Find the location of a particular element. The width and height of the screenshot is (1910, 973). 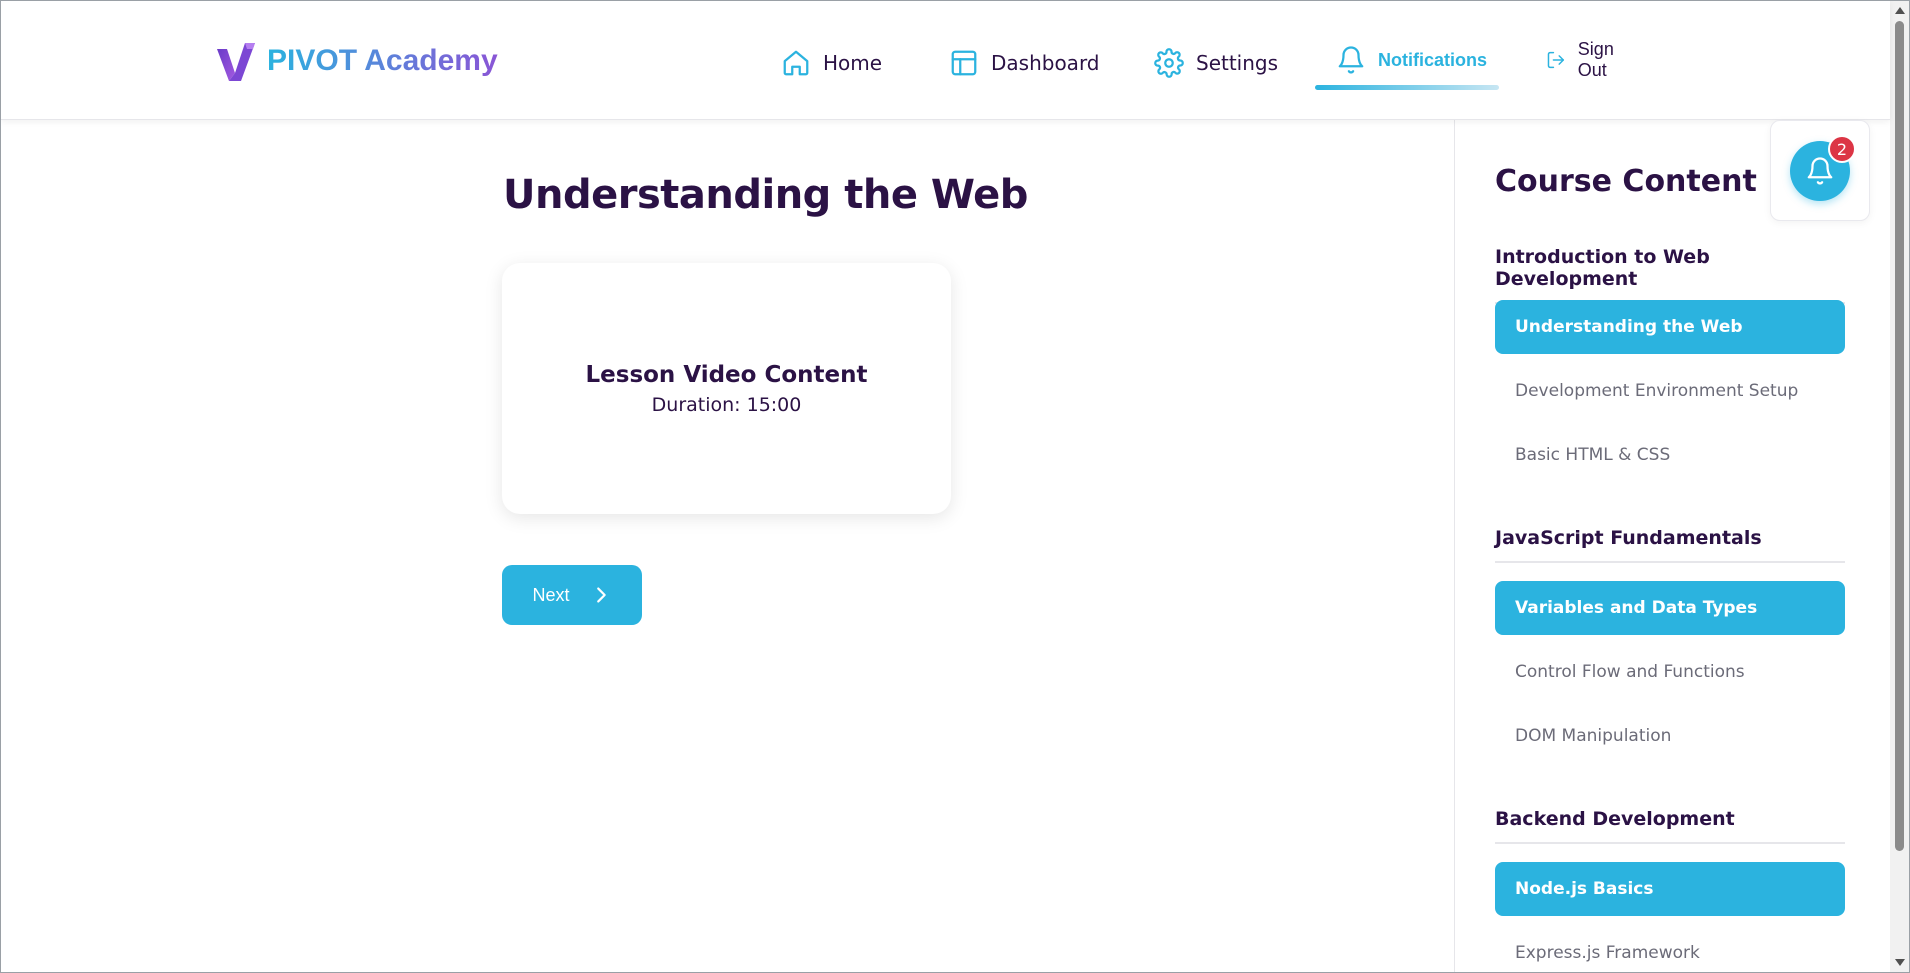

scroll-down-arrow-icon is located at coordinates (1900, 962).